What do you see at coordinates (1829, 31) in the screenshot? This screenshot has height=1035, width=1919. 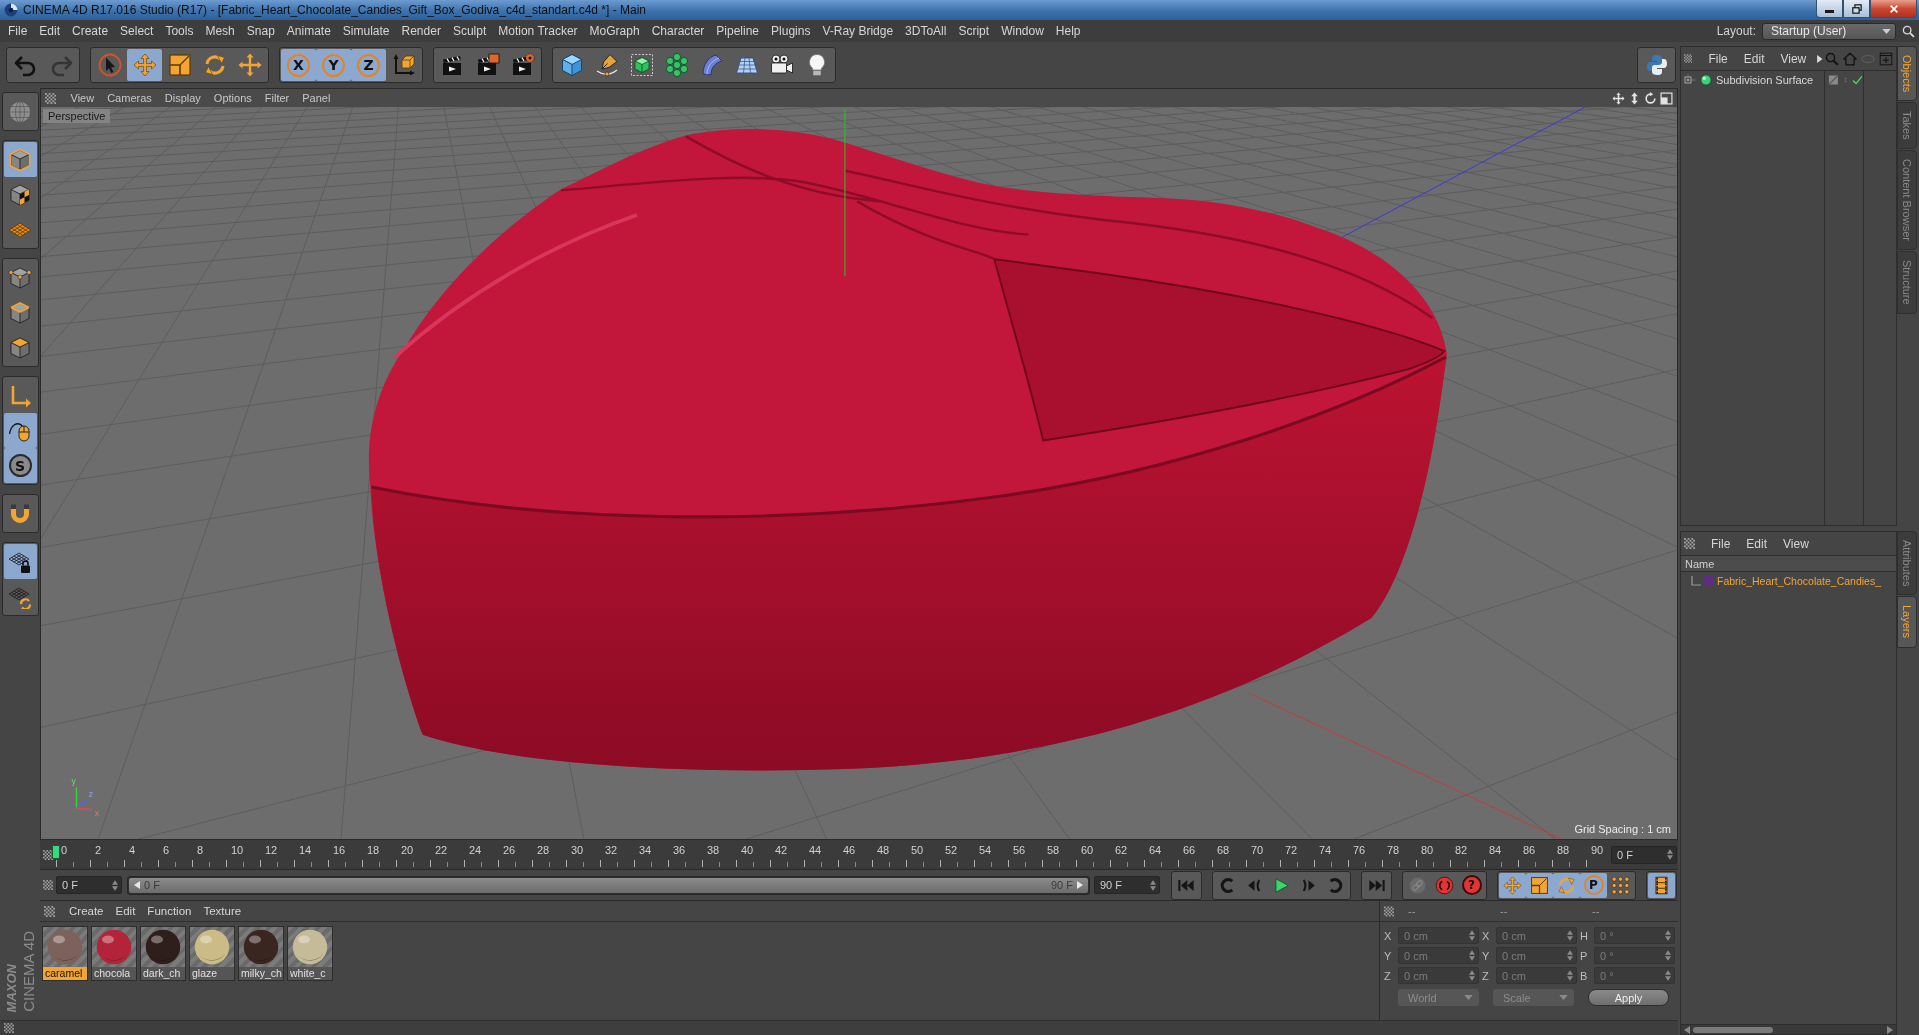 I see `layout-dropdown: Startup (User)` at bounding box center [1829, 31].